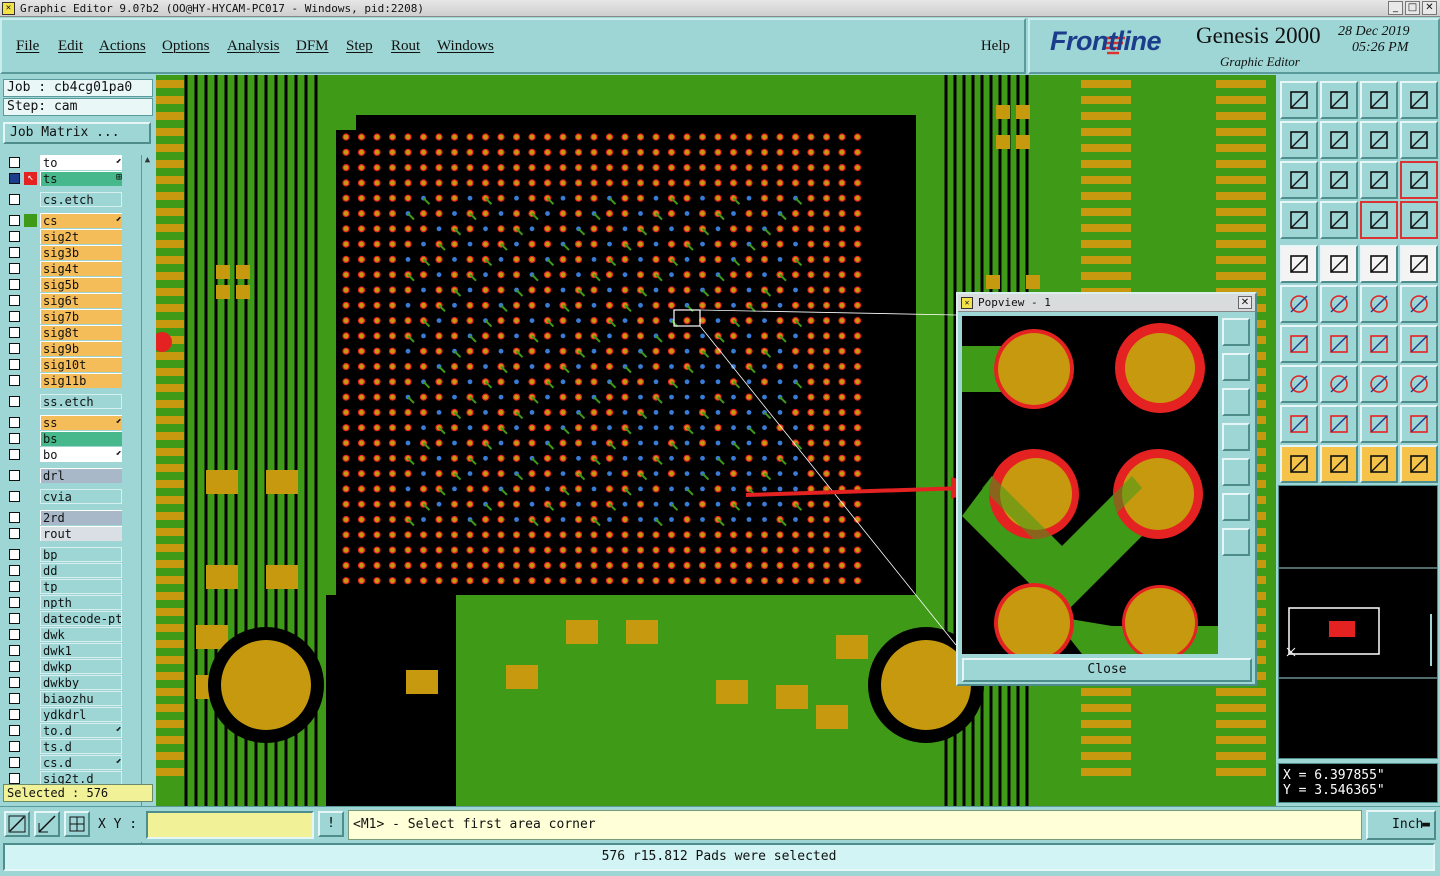 The width and height of the screenshot is (1440, 876). Describe the element at coordinates (1419, 140) in the screenshot. I see `refresh-icon` at that location.